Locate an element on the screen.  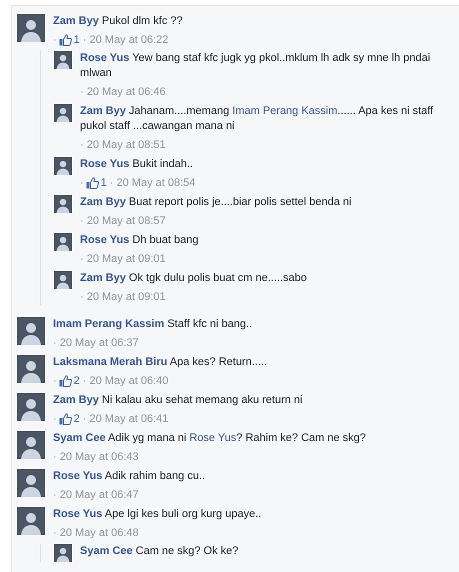
comment-text: Zam Byy Ok tgk dulu polis buat cm ne.....sabo is located at coordinates (193, 278).